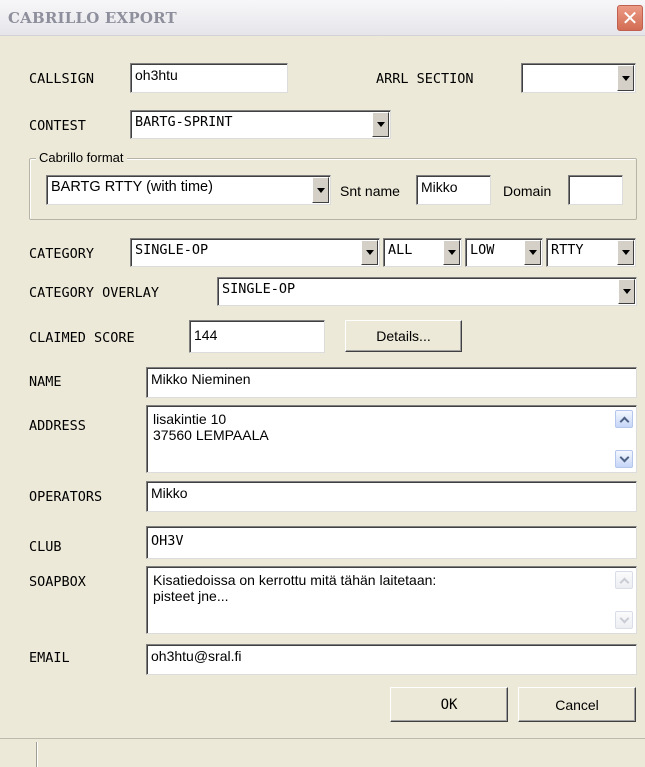 This screenshot has width=645, height=767. I want to click on cabrillo-format-select: BARTG RTTY (with time), so click(188, 190).